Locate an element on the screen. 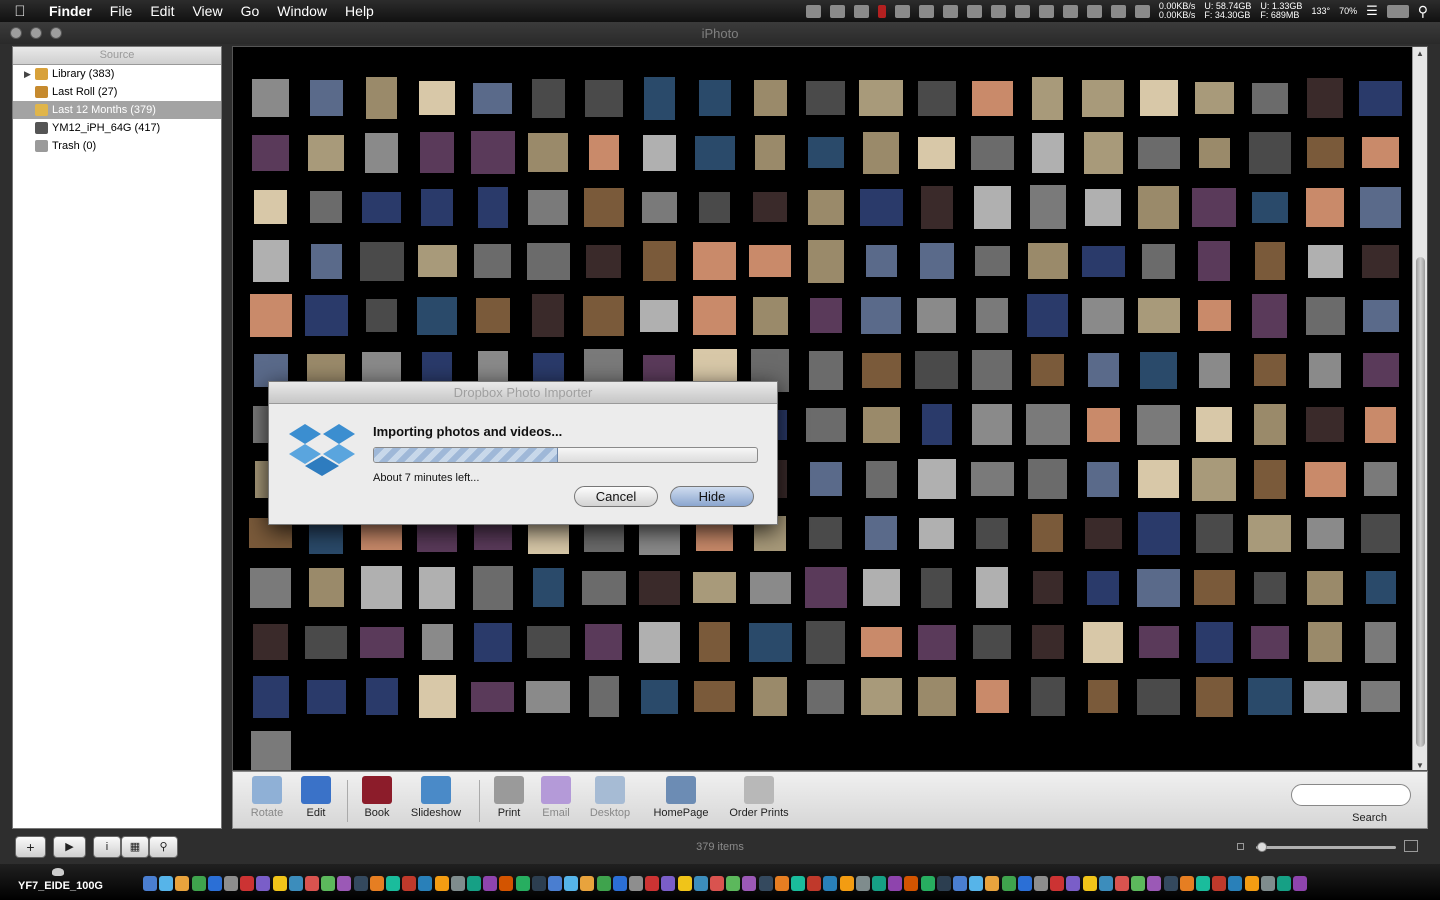  disc-menu-icon is located at coordinates (998, 11).